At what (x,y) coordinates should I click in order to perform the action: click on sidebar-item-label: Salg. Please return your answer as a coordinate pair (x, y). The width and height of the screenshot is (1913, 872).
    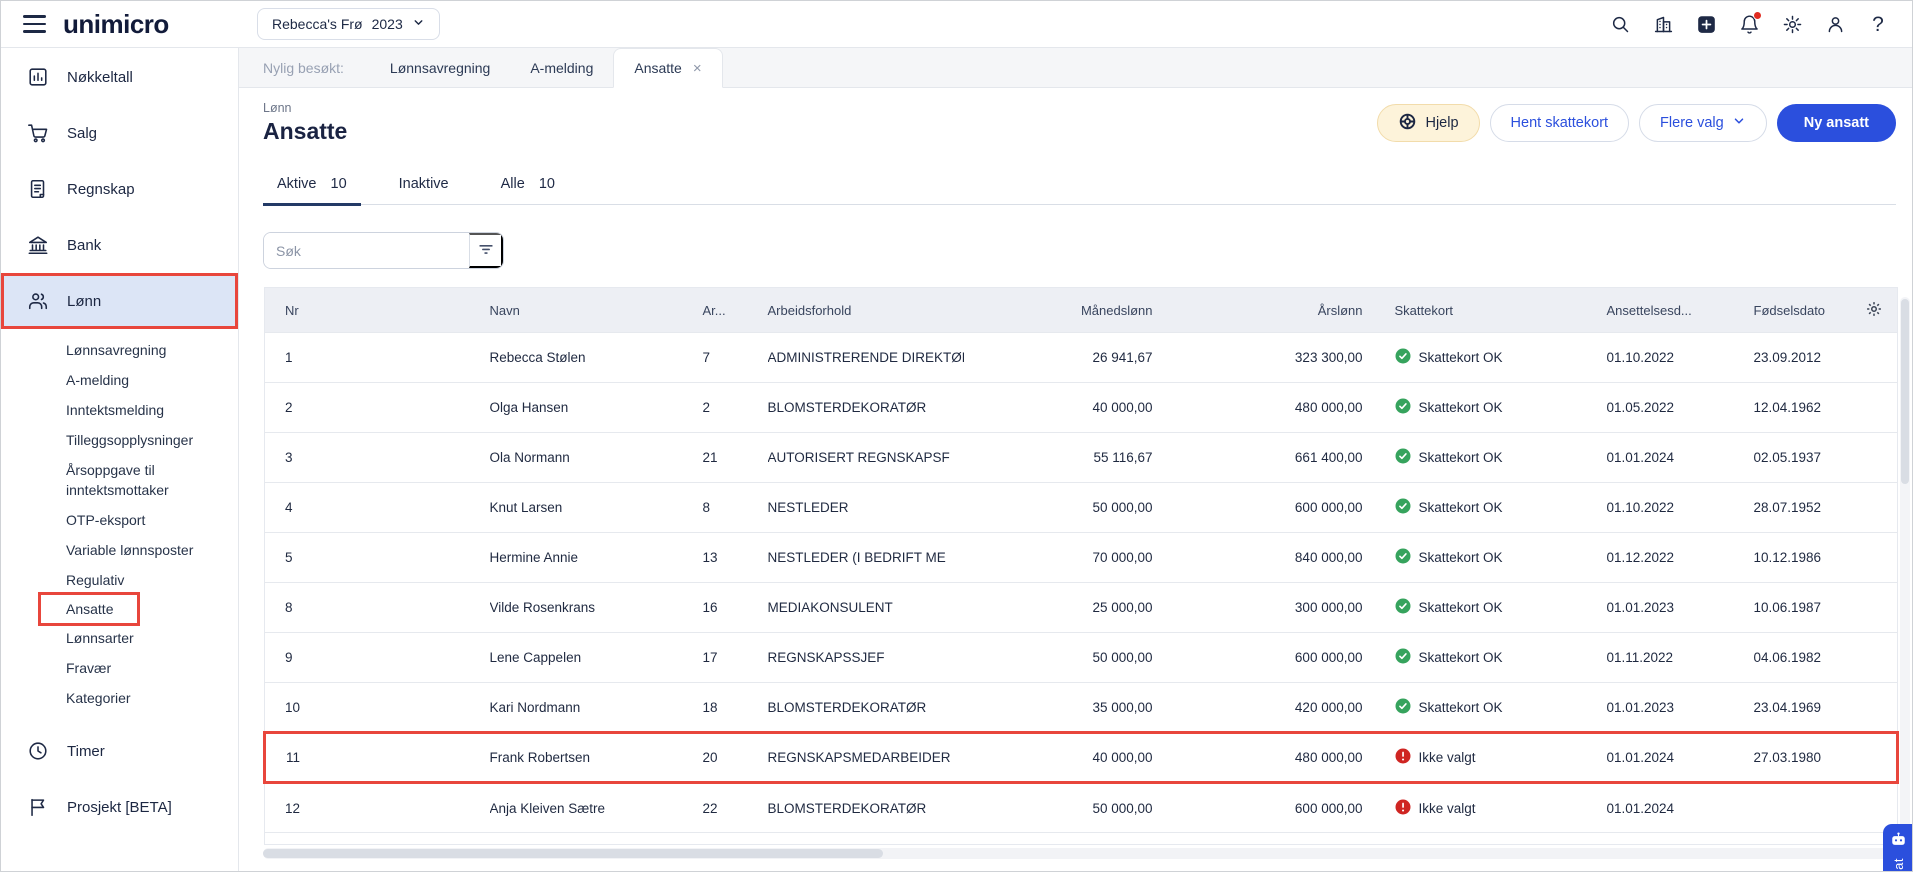
    Looking at the image, I should click on (82, 133).